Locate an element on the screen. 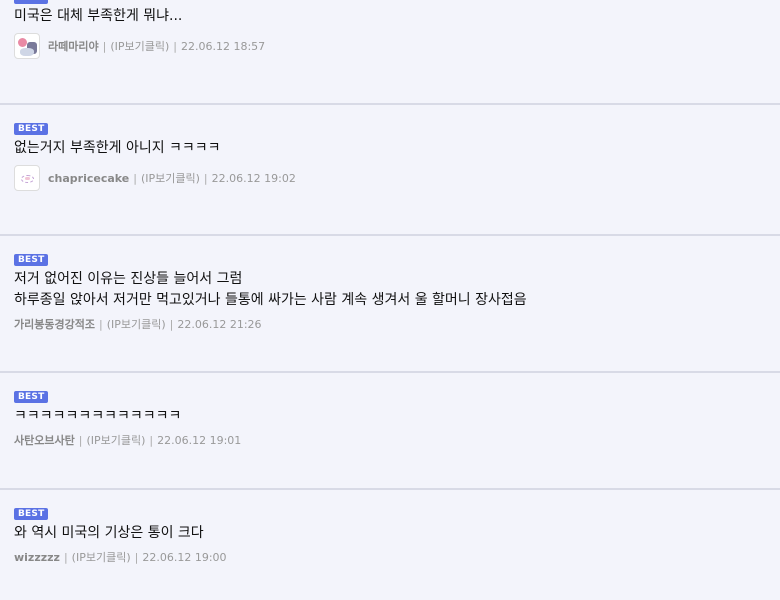 Image resolution: width=780 pixels, height=600 pixels. nickname: 가리봉동경강적조 is located at coordinates (54, 324).